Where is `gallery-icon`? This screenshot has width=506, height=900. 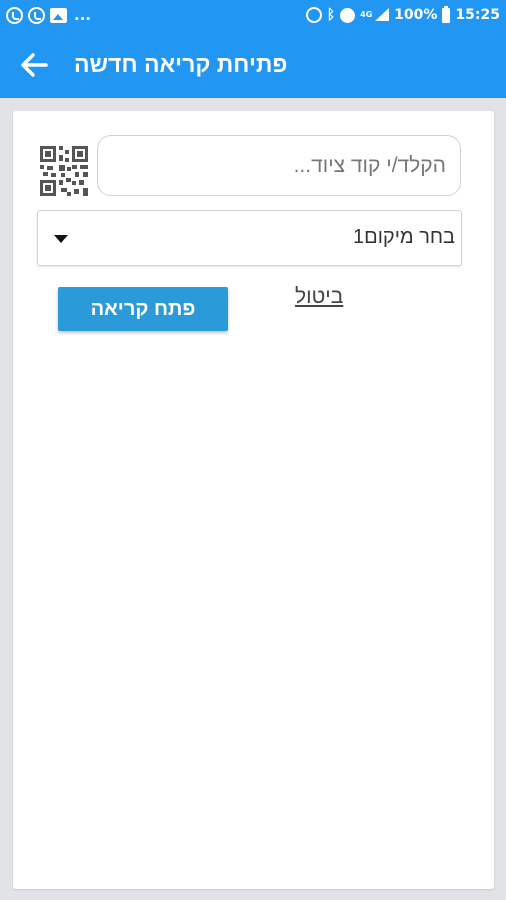
gallery-icon is located at coordinates (58, 15).